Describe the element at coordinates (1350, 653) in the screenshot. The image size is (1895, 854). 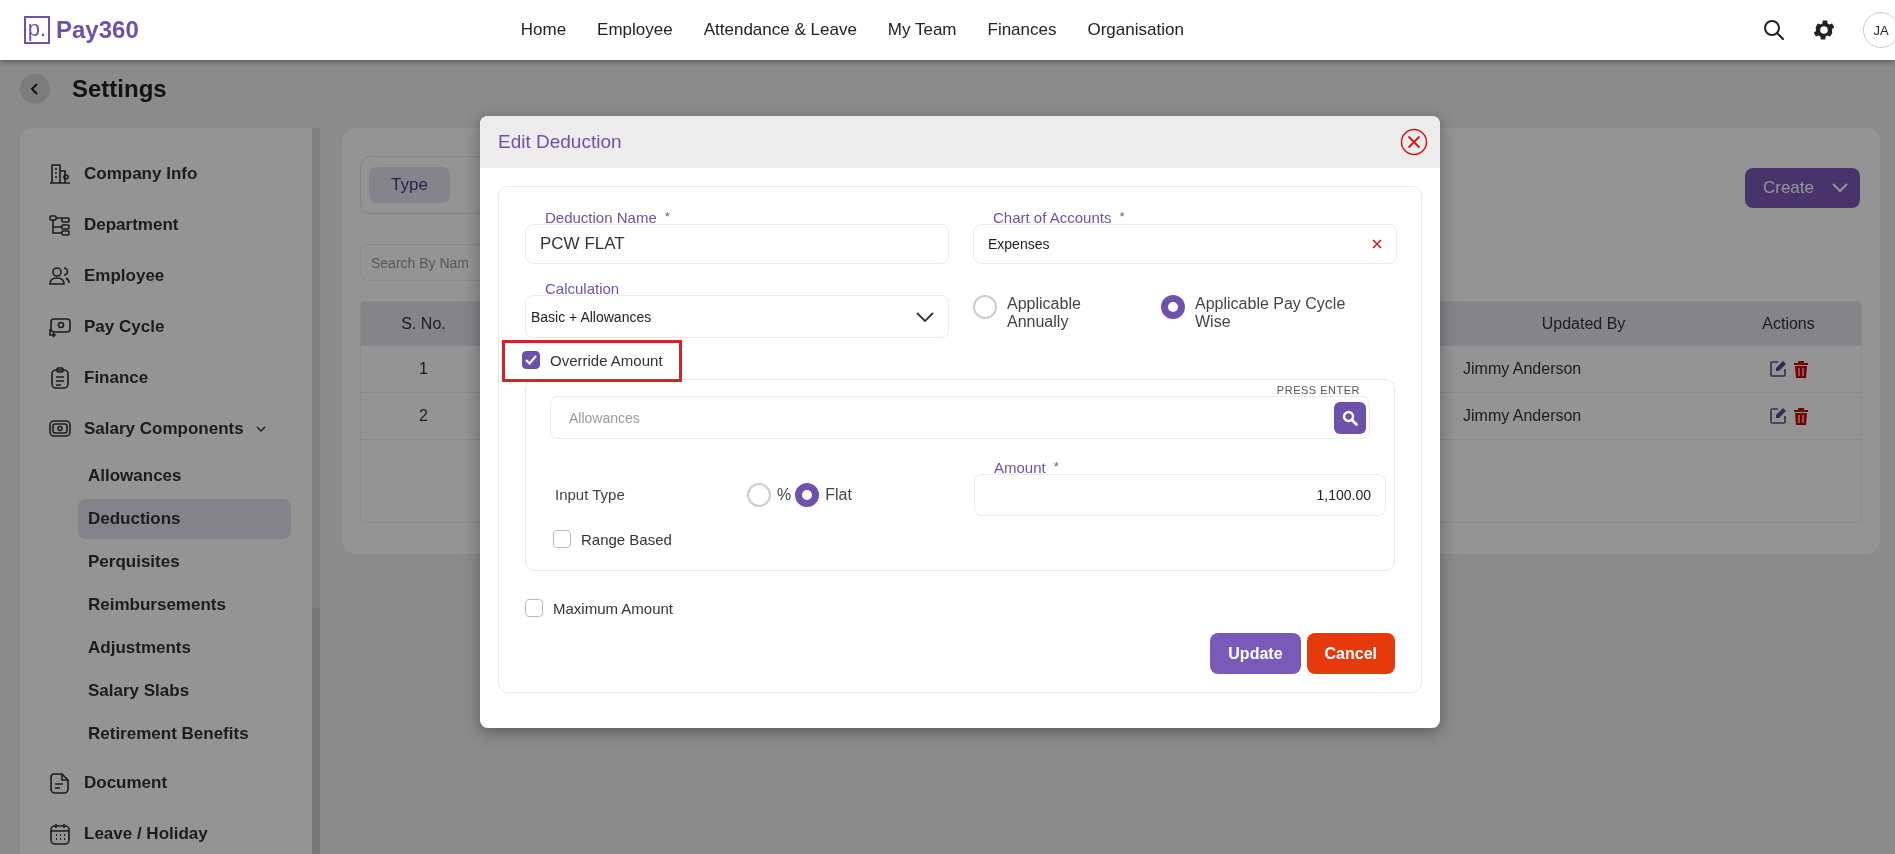
I see `action-button: Cancel` at that location.